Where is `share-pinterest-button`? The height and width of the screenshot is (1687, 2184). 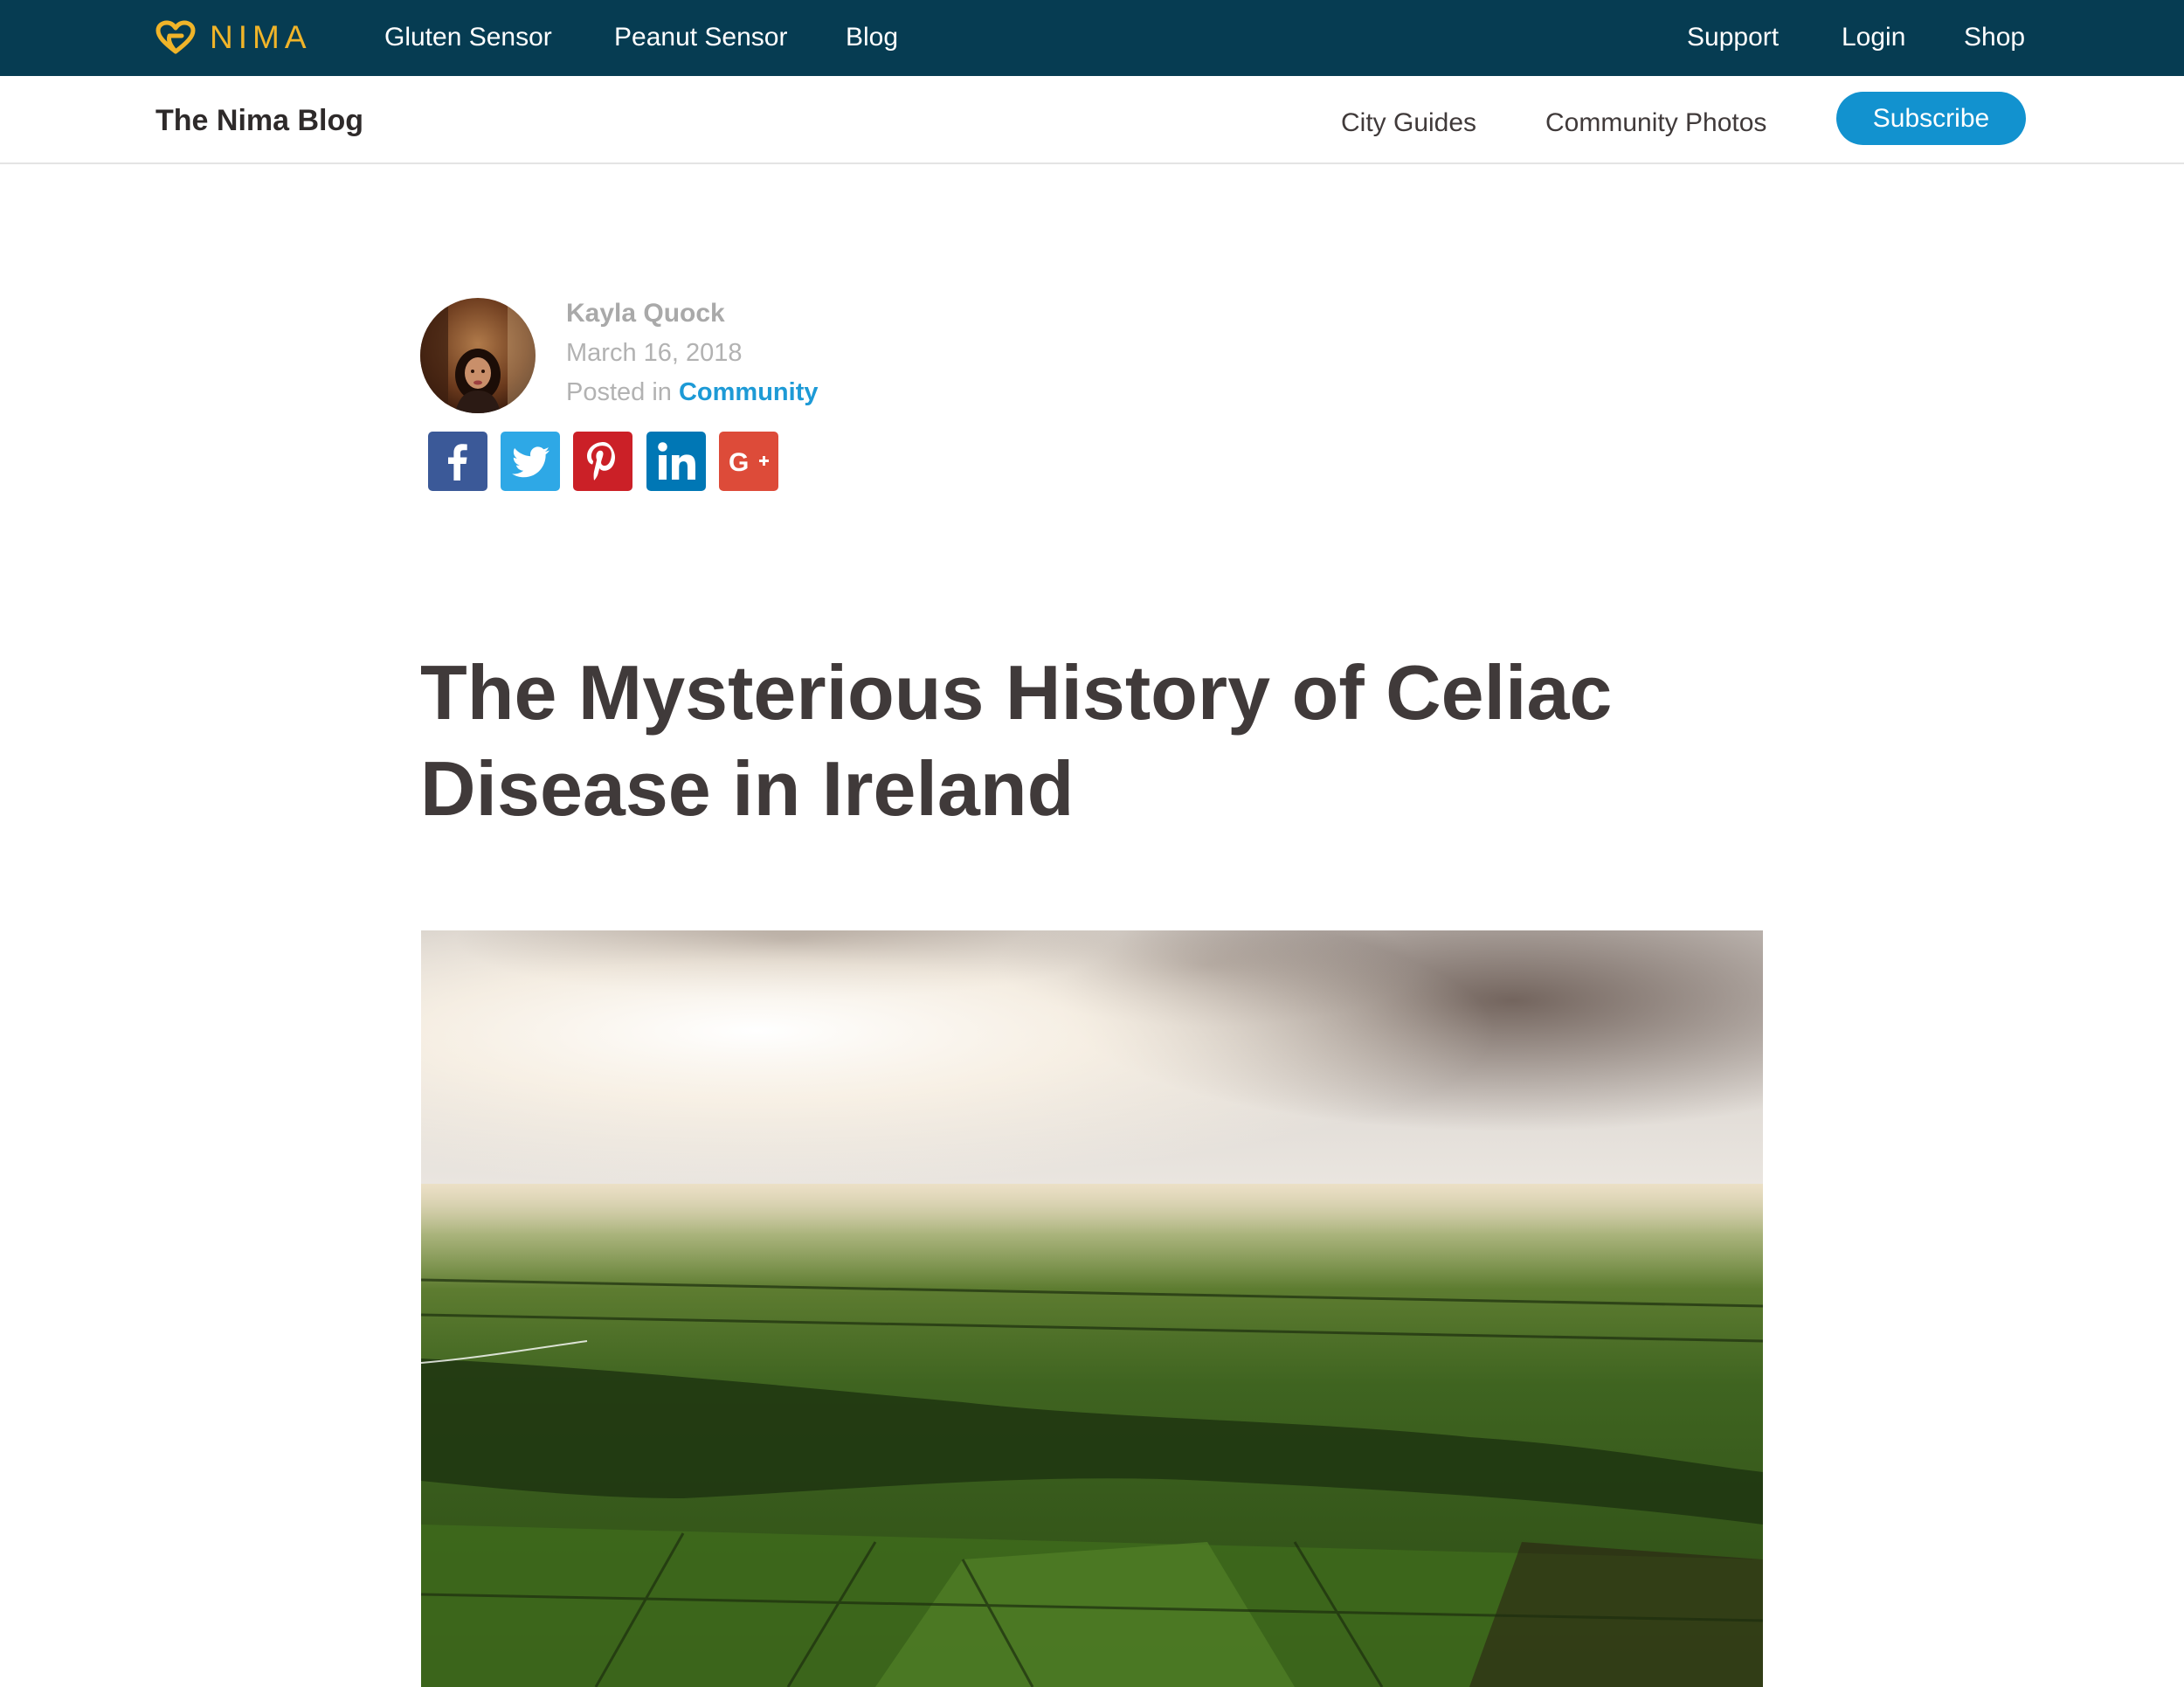 share-pinterest-button is located at coordinates (602, 461).